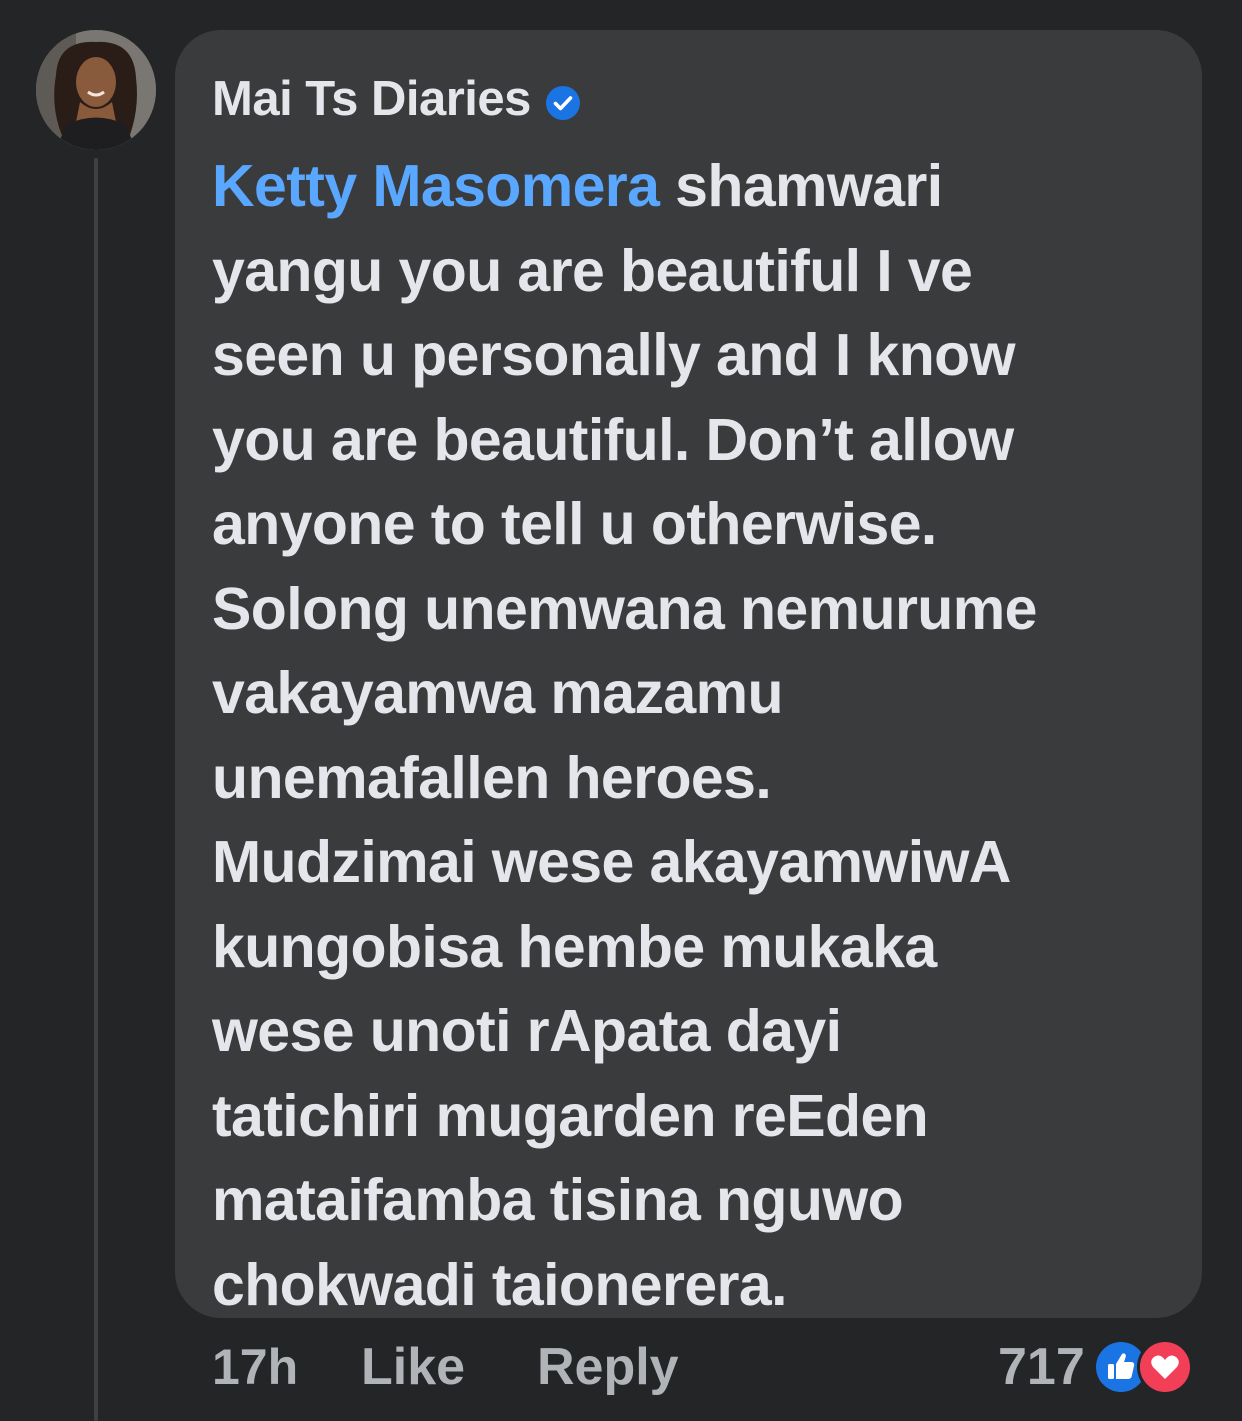 This screenshot has width=1242, height=1421. Describe the element at coordinates (96, 789) in the screenshot. I see `thread-line` at that location.